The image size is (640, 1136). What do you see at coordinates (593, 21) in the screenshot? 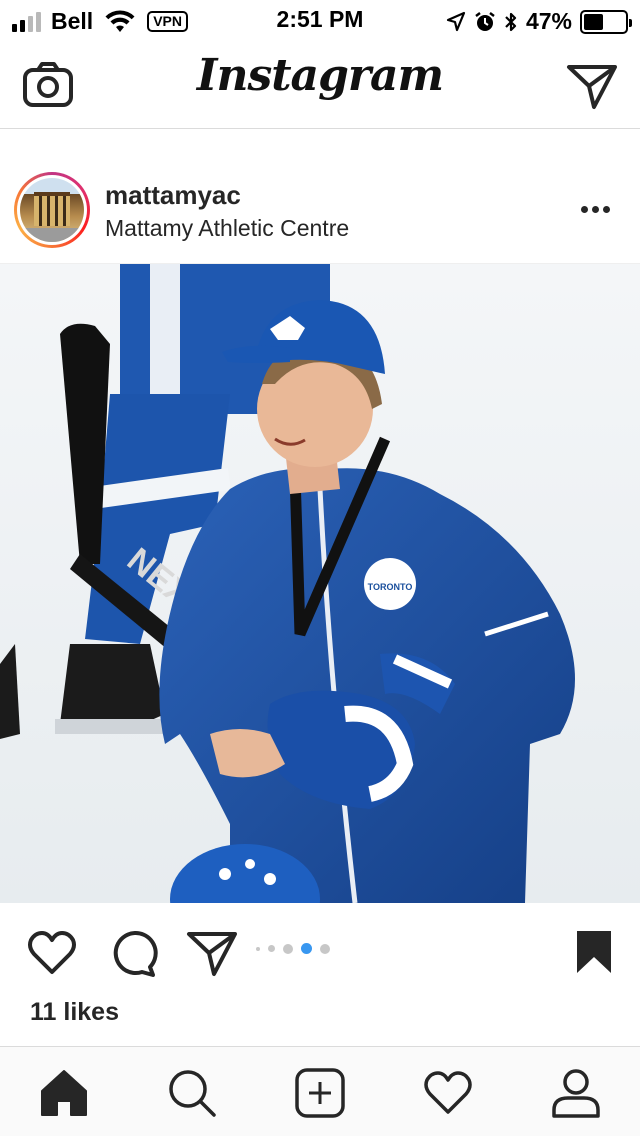
I see `battery-fill` at bounding box center [593, 21].